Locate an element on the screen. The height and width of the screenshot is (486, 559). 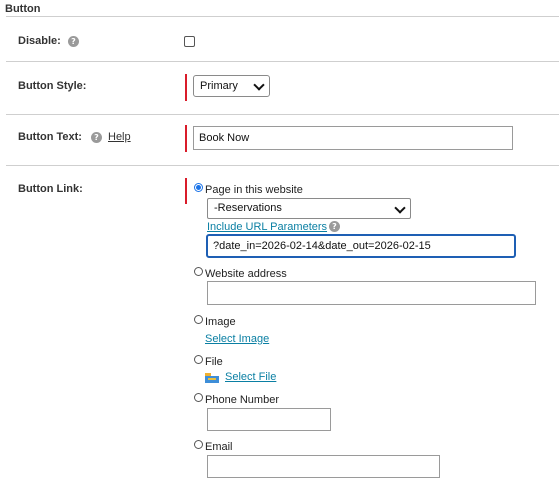
section-title: Button is located at coordinates (23, 9).